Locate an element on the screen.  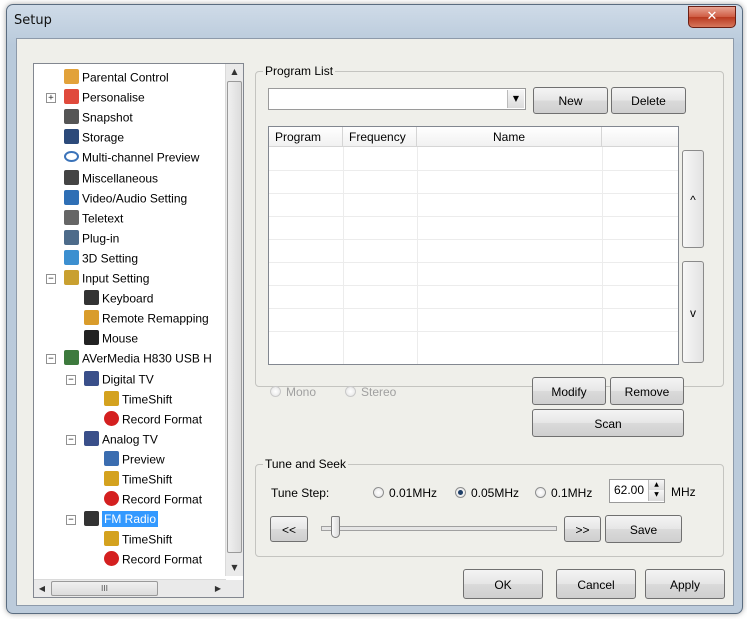
tree-hscroll-thumb: III is located at coordinates (104, 588).